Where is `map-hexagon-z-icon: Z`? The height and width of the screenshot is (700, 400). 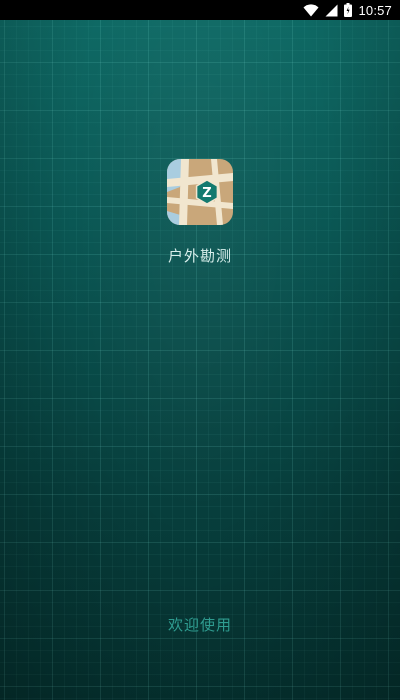 map-hexagon-z-icon: Z is located at coordinates (200, 192).